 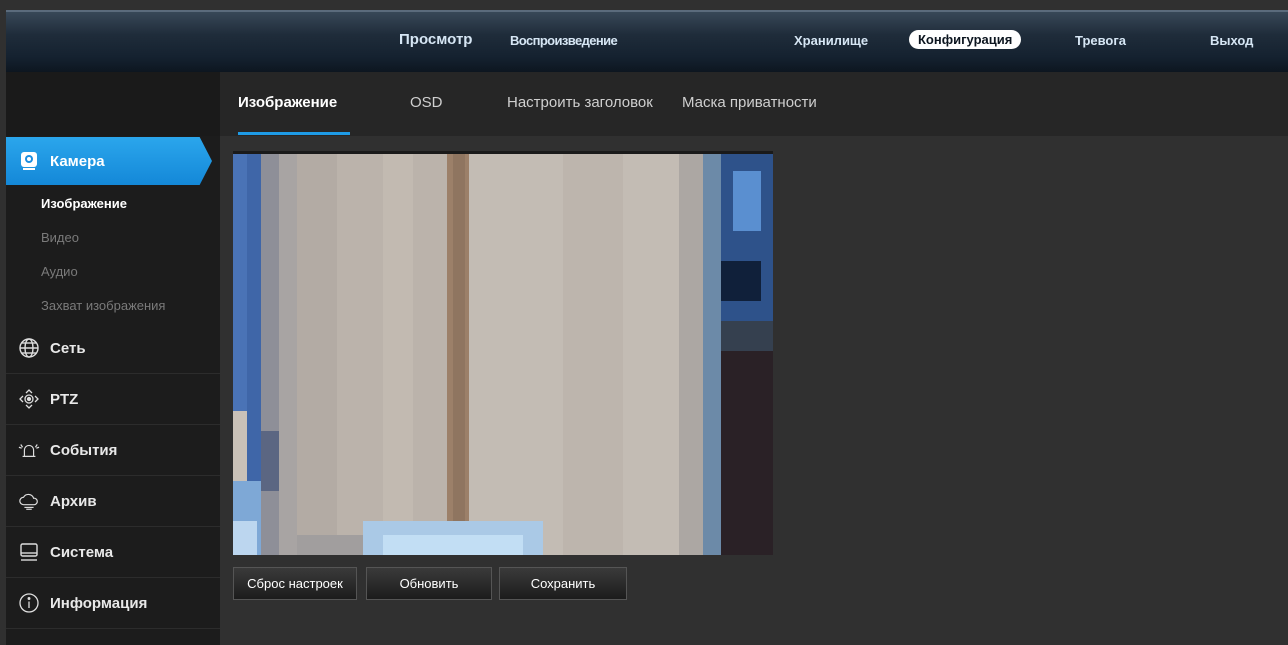 What do you see at coordinates (426, 102) in the screenshot?
I see `tab-osd: OSD` at bounding box center [426, 102].